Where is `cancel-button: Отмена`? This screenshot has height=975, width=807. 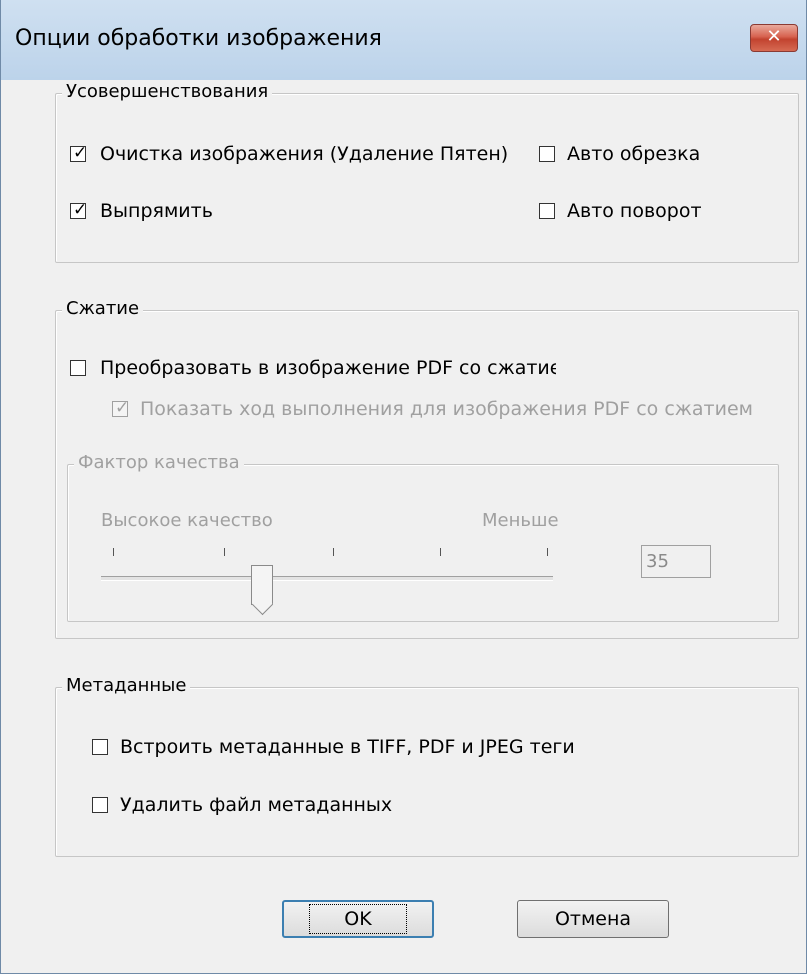
cancel-button: Отмена is located at coordinates (593, 919).